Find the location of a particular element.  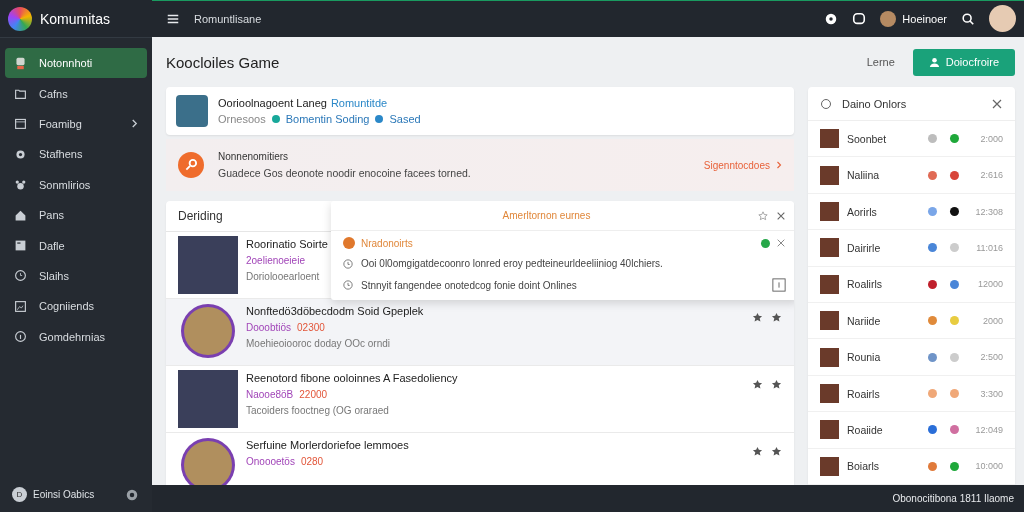

item-tag: 2oelienoeieie is located at coordinates (275, 260).